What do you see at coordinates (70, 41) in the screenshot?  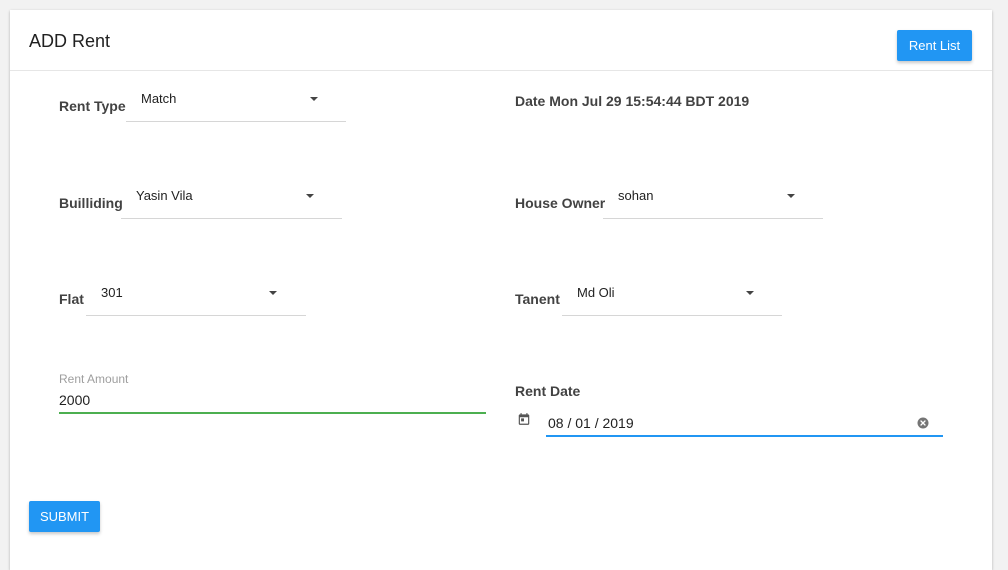 I see `page-title: ADD Rent` at bounding box center [70, 41].